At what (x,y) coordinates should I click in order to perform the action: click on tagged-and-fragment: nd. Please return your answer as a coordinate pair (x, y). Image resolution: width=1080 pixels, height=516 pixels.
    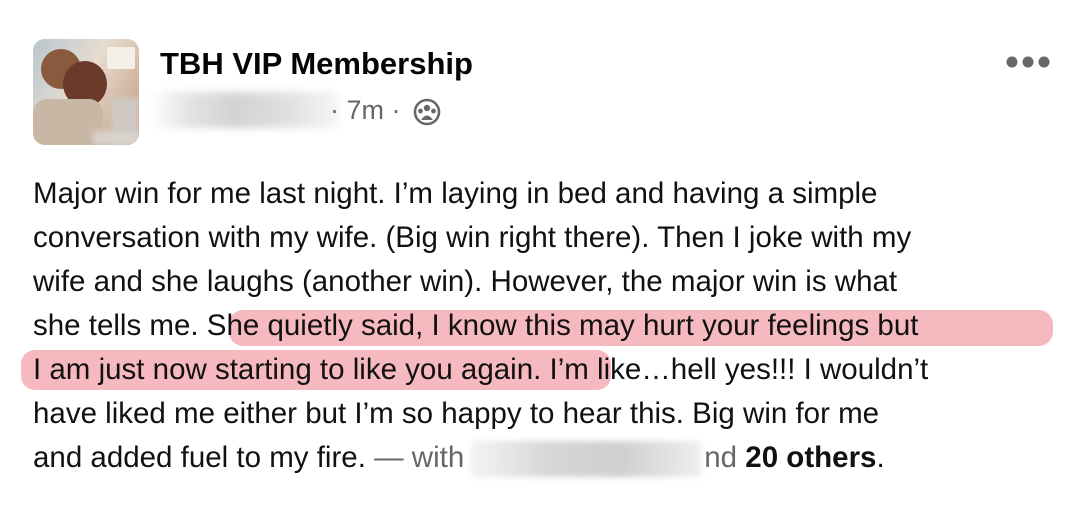
    Looking at the image, I should click on (721, 457).